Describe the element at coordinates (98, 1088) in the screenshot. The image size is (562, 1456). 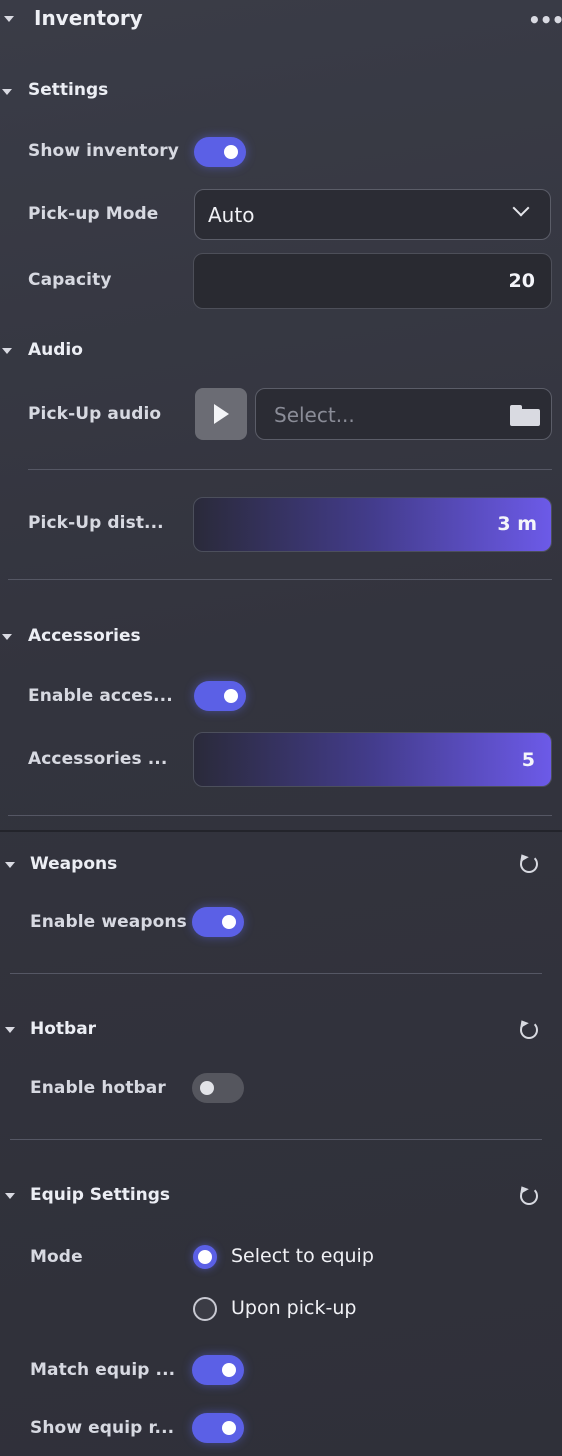
I see `enable-hotbar-label: Enable hotbar` at that location.